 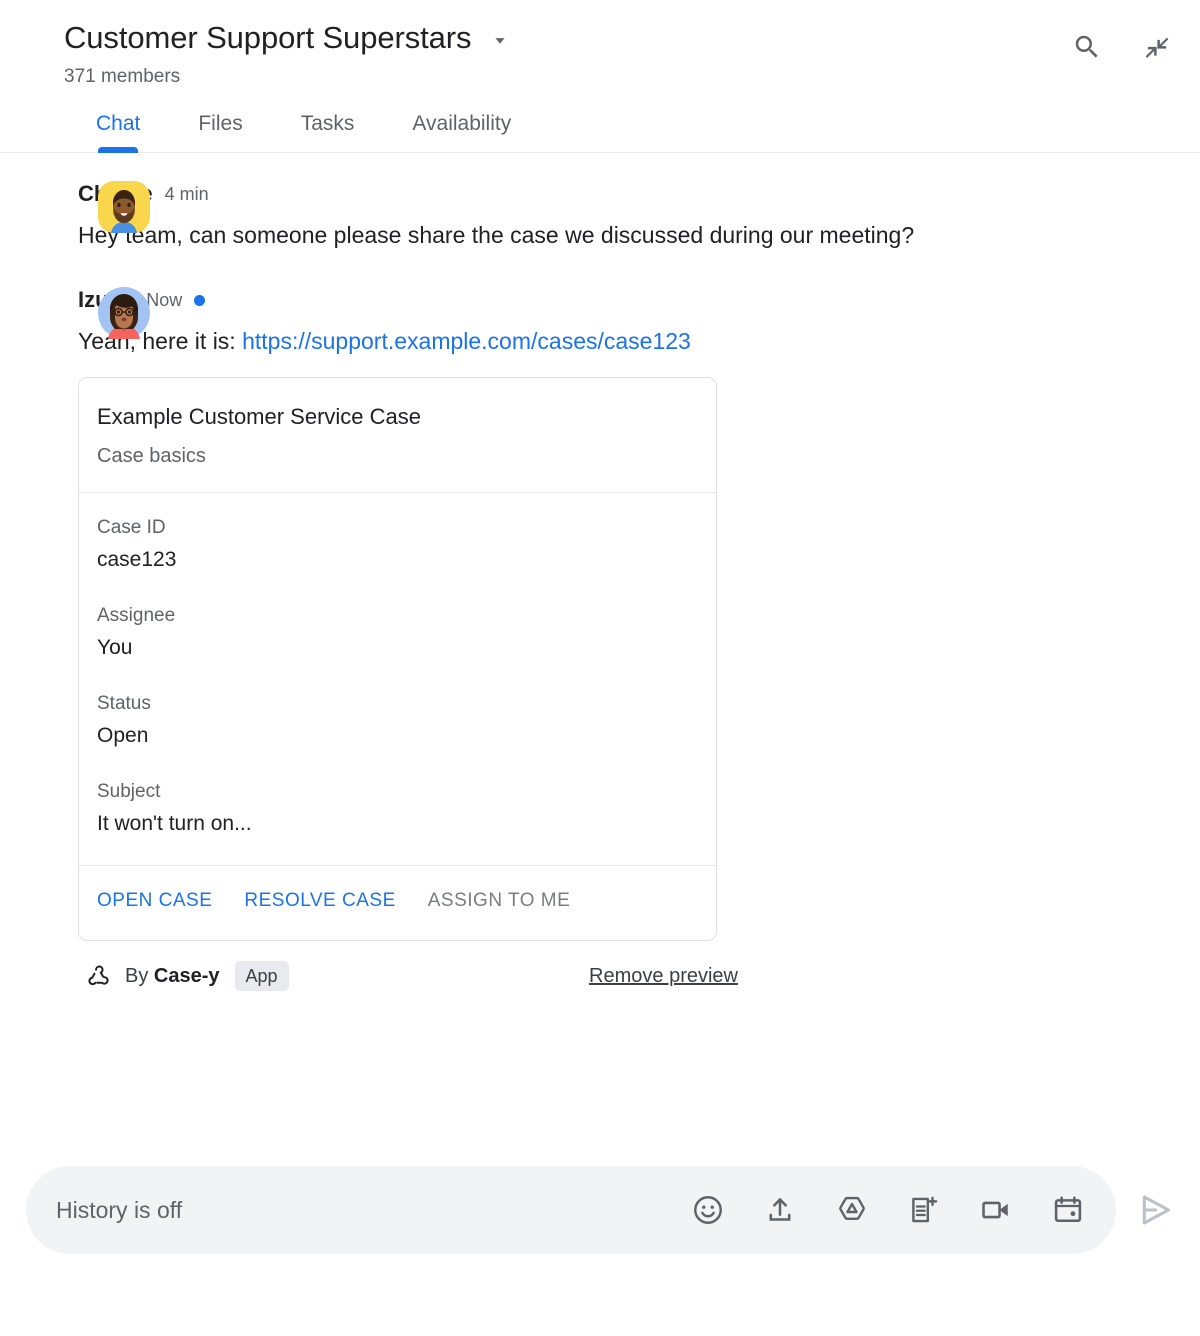 I want to click on video-camera-icon, so click(x=996, y=1210).